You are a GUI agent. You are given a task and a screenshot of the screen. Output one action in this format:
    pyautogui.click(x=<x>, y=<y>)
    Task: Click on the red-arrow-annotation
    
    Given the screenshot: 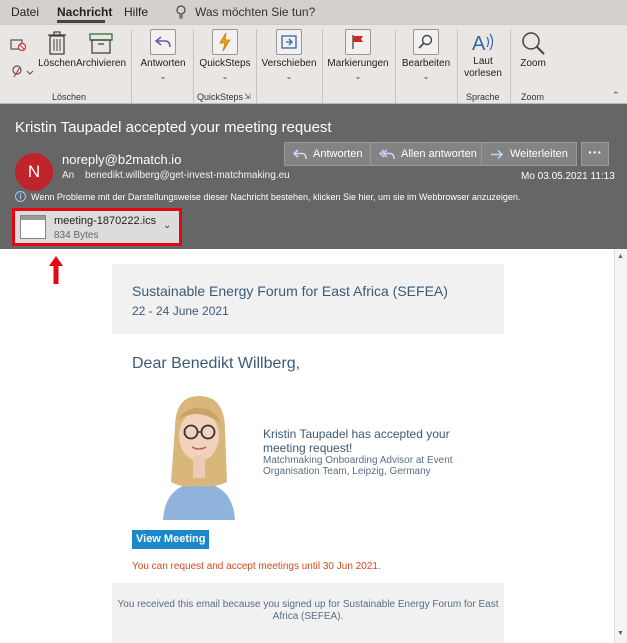 What is the action you would take?
    pyautogui.click(x=56, y=270)
    